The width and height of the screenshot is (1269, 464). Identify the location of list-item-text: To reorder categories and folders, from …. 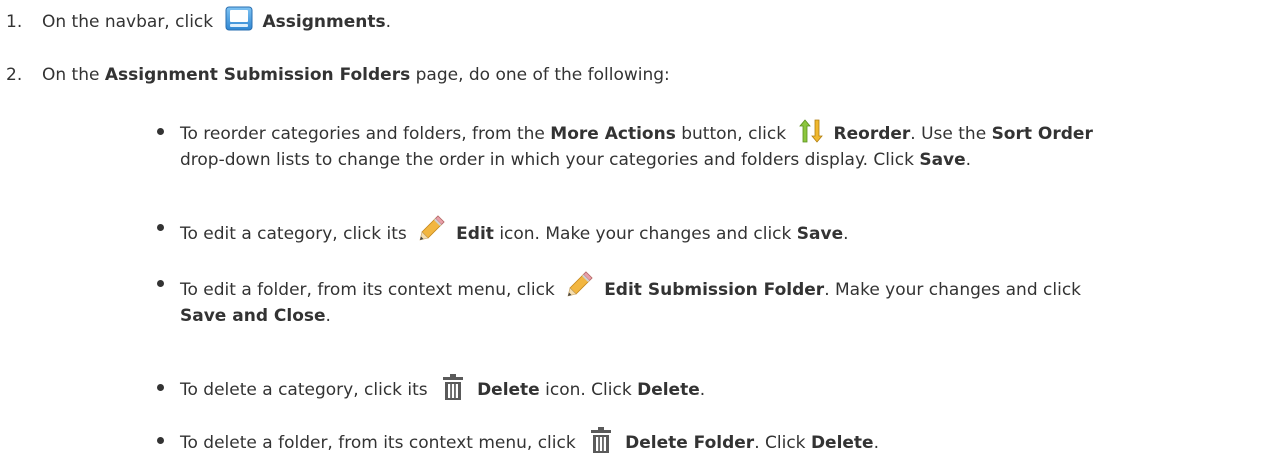
(718, 145).